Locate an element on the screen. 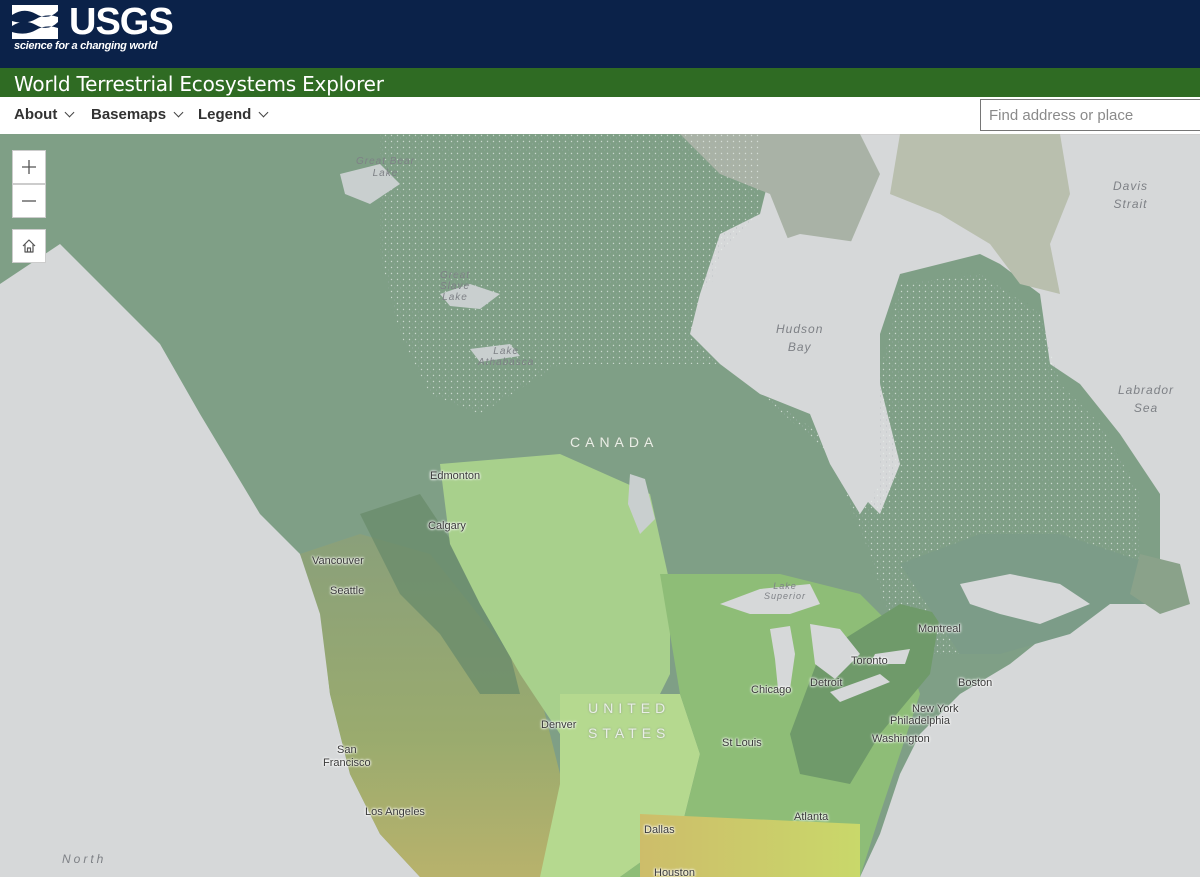 The width and height of the screenshot is (1200, 877). usgs-header: USGS science for a changing world is located at coordinates (600, 34).